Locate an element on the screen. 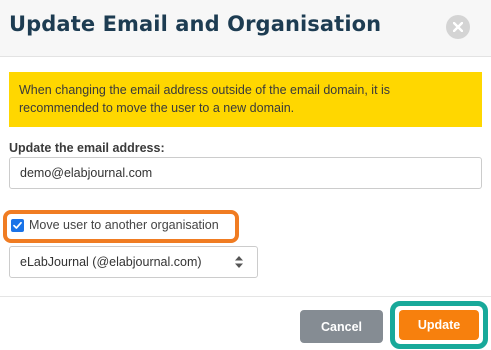 Image resolution: width=491 pixels, height=350 pixels. email-field is located at coordinates (245, 173).